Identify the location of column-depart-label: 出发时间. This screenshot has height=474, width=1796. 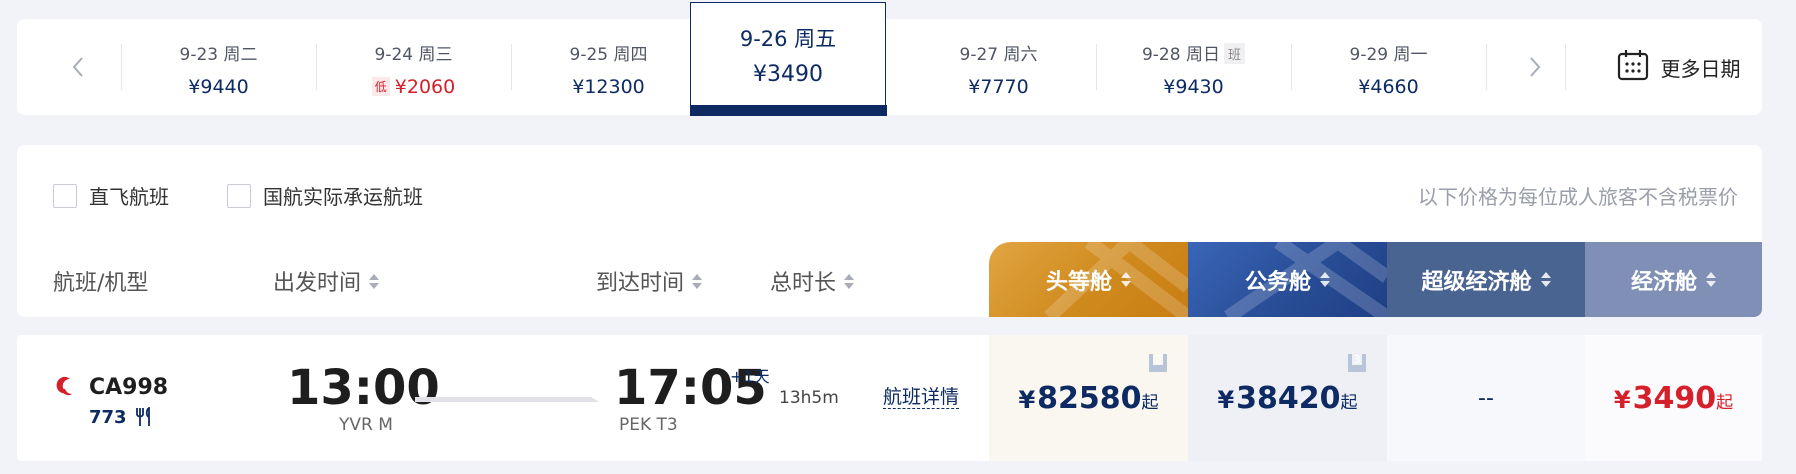
(317, 283).